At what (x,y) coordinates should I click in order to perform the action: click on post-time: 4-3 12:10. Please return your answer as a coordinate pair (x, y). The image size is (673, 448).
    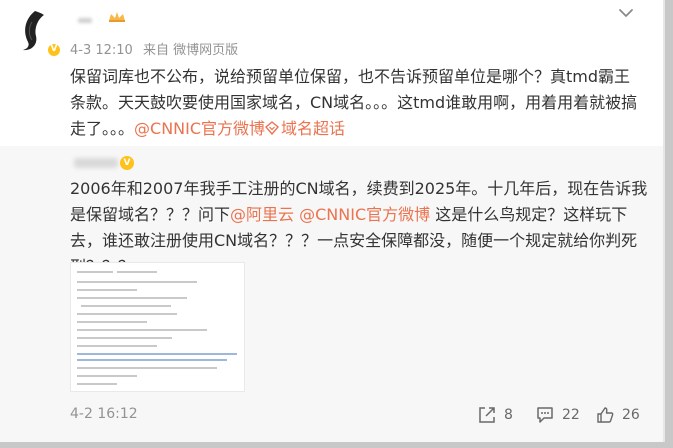
    Looking at the image, I should click on (101, 50).